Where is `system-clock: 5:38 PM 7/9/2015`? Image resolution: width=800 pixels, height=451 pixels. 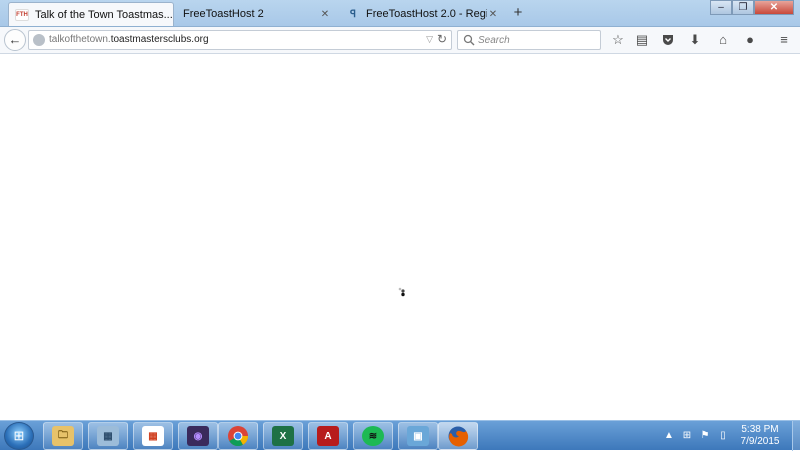
system-clock: 5:38 PM 7/9/2015 is located at coordinates (760, 436).